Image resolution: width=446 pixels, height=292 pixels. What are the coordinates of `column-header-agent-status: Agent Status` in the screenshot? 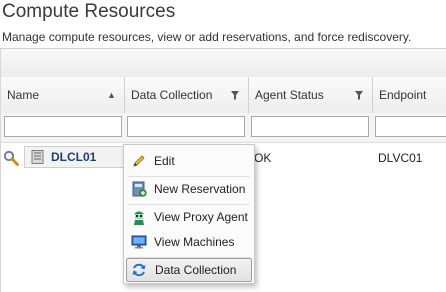 It's located at (311, 95).